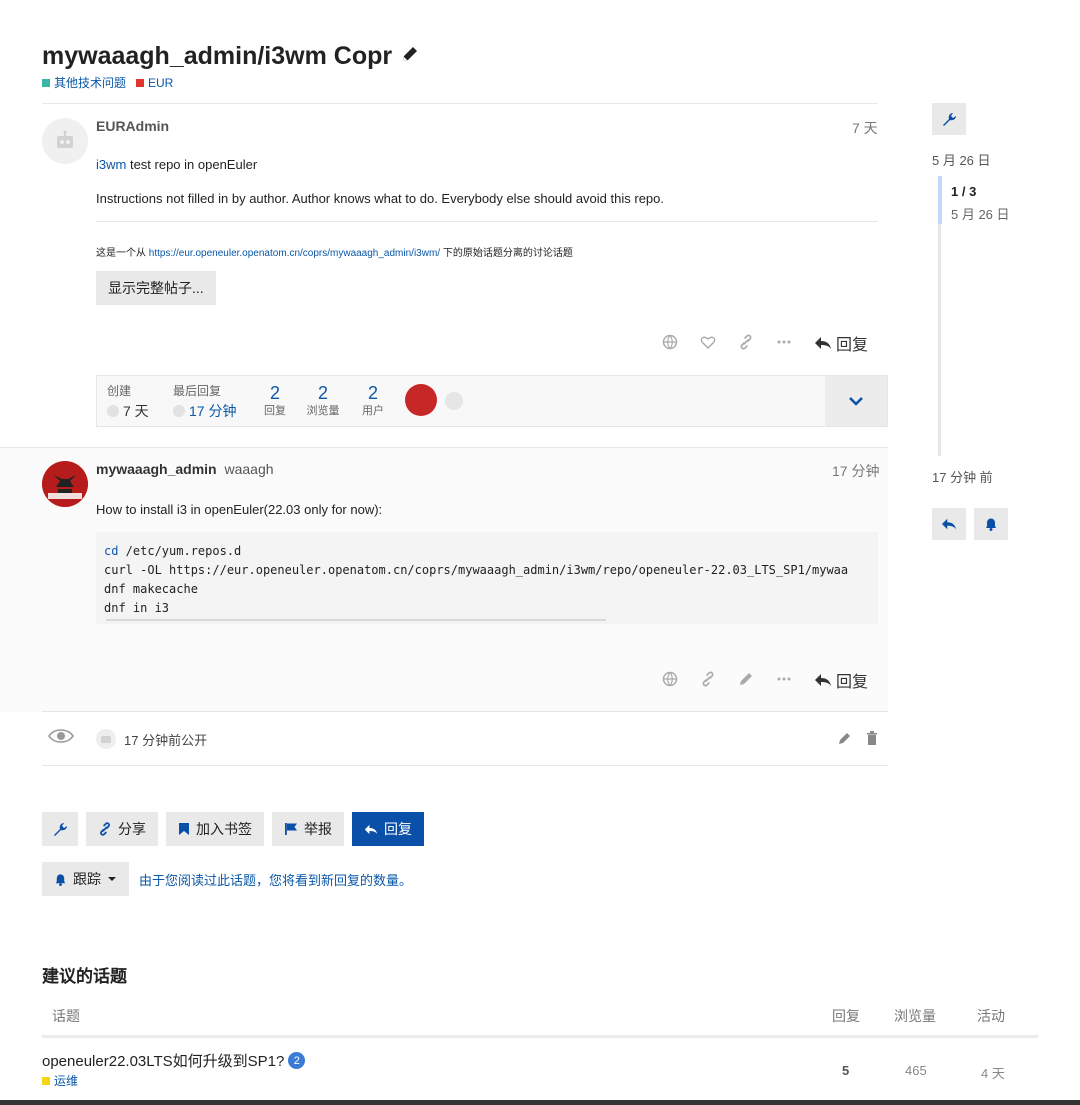 This screenshot has height=1105, width=1080. I want to click on category-badge: 其他技术问题, so click(84, 82).